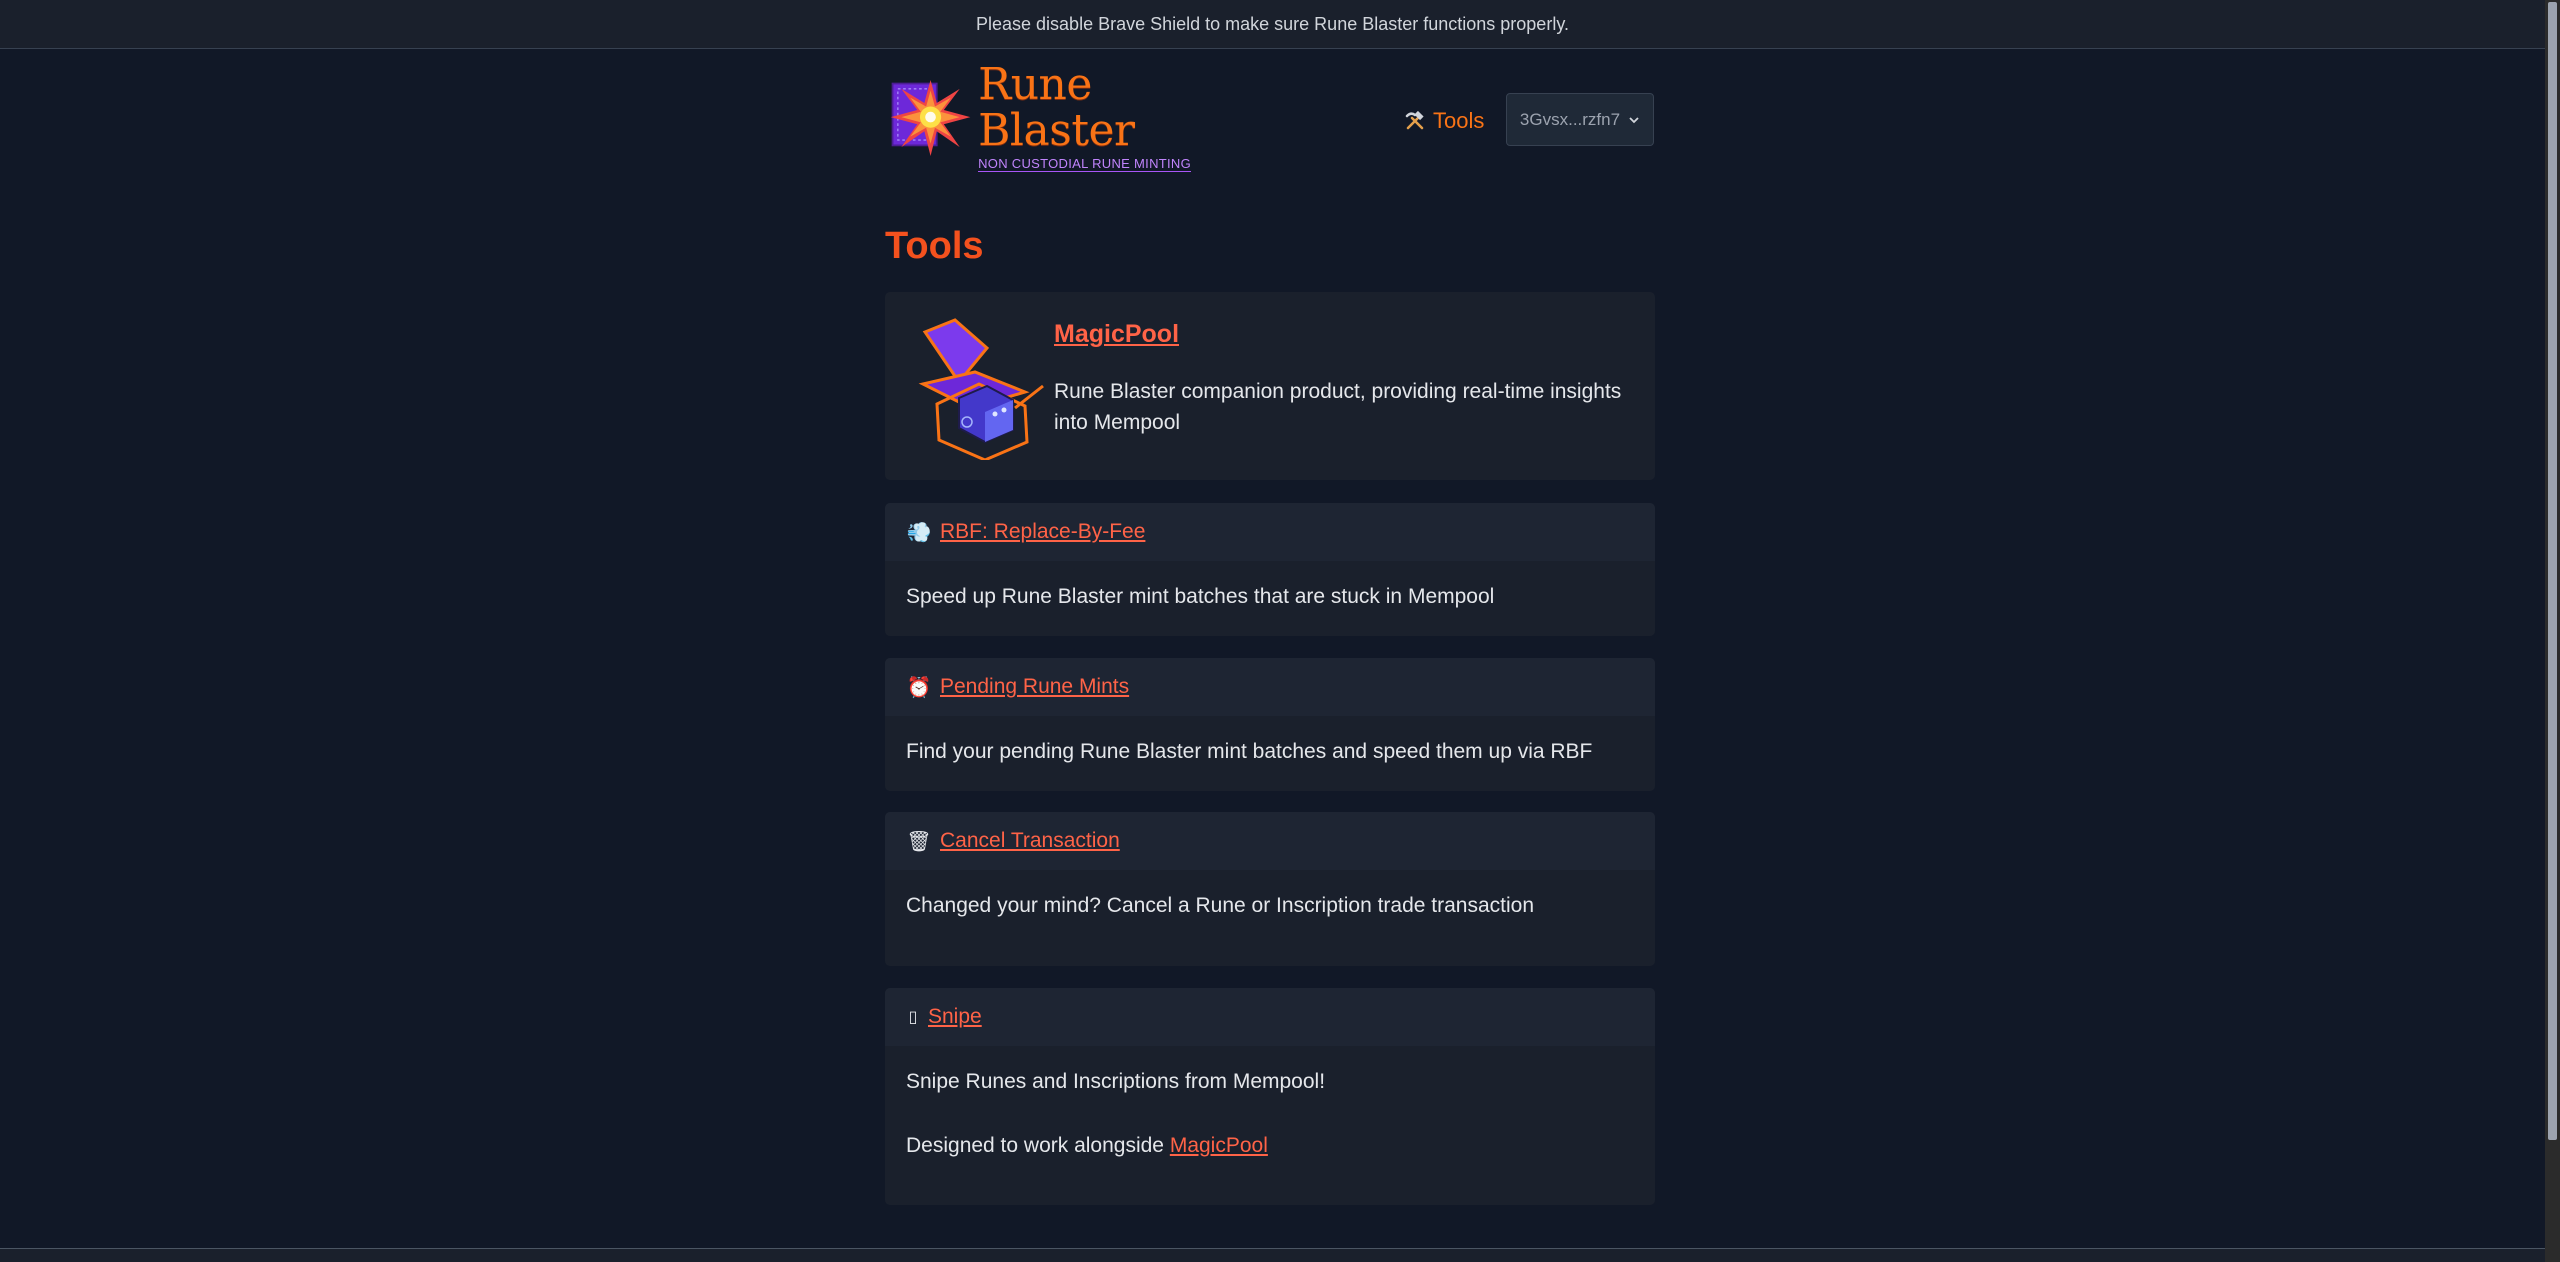  What do you see at coordinates (1116, 334) in the screenshot?
I see `magicpool-link: MagicPool` at bounding box center [1116, 334].